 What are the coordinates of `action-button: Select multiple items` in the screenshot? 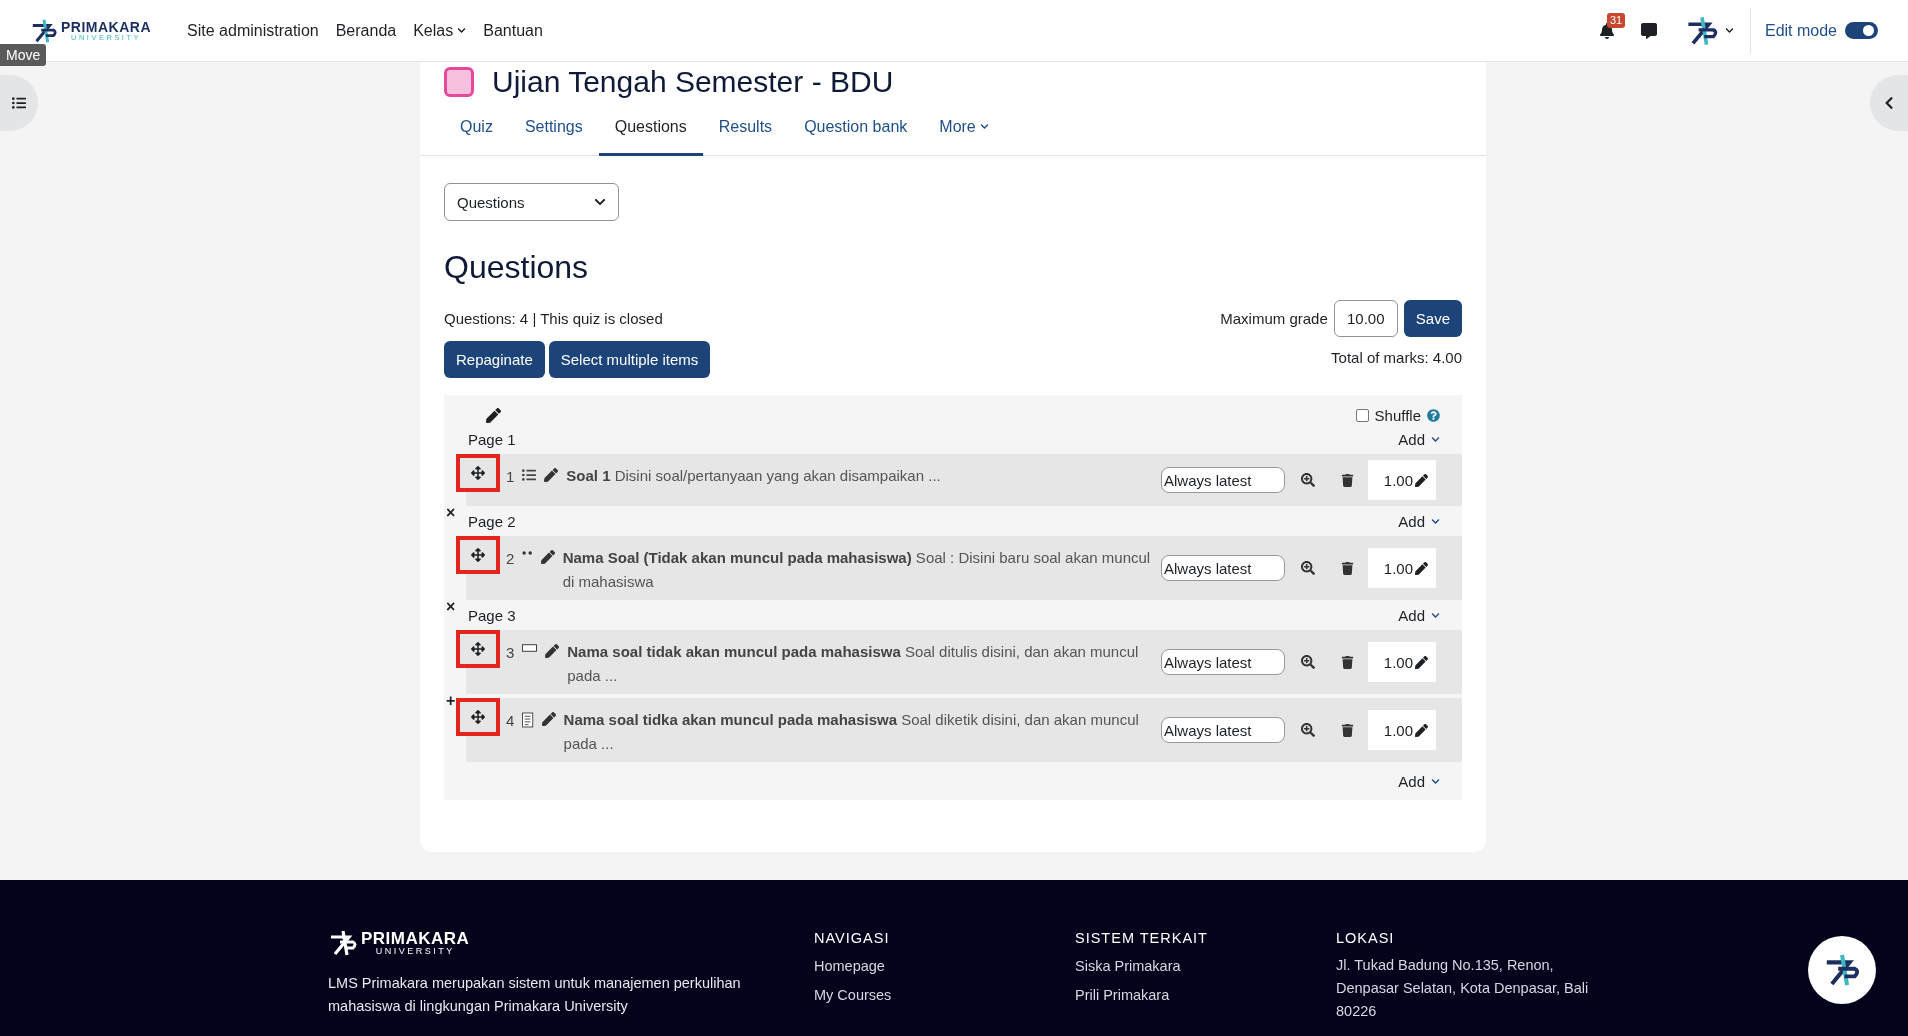 It's located at (629, 359).